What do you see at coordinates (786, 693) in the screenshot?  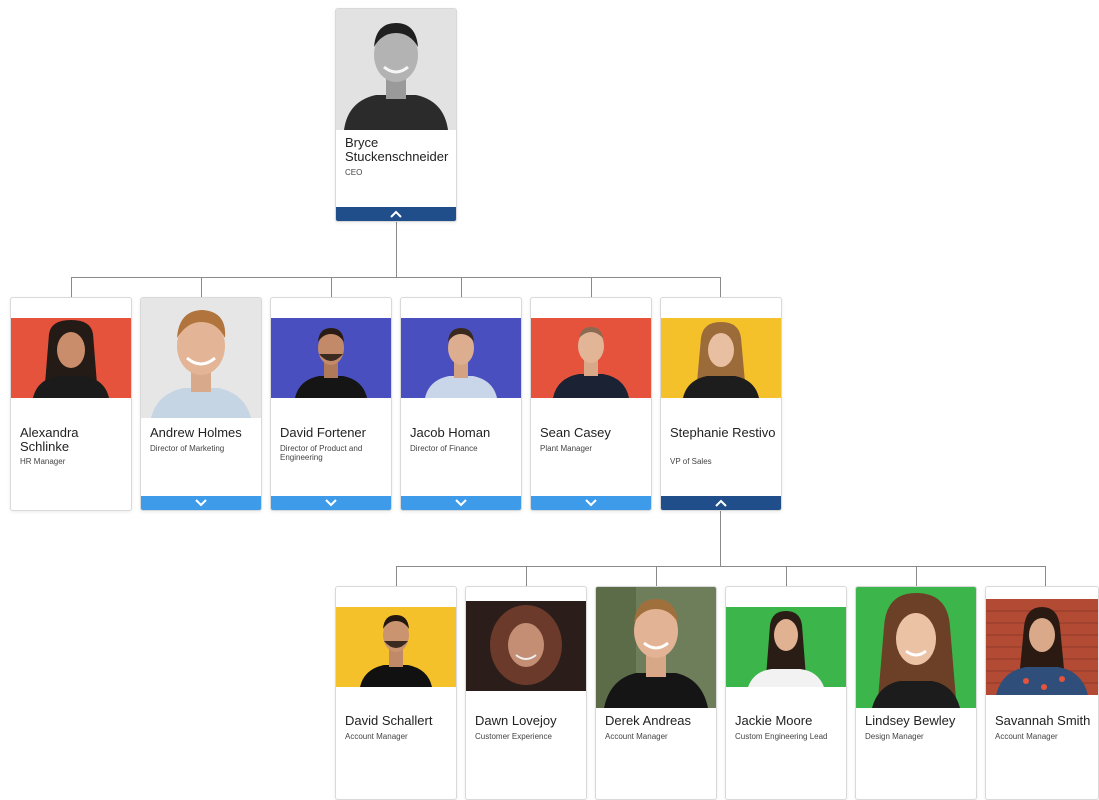 I see `org-card: Jackie Moore Custom Engineering Lead` at bounding box center [786, 693].